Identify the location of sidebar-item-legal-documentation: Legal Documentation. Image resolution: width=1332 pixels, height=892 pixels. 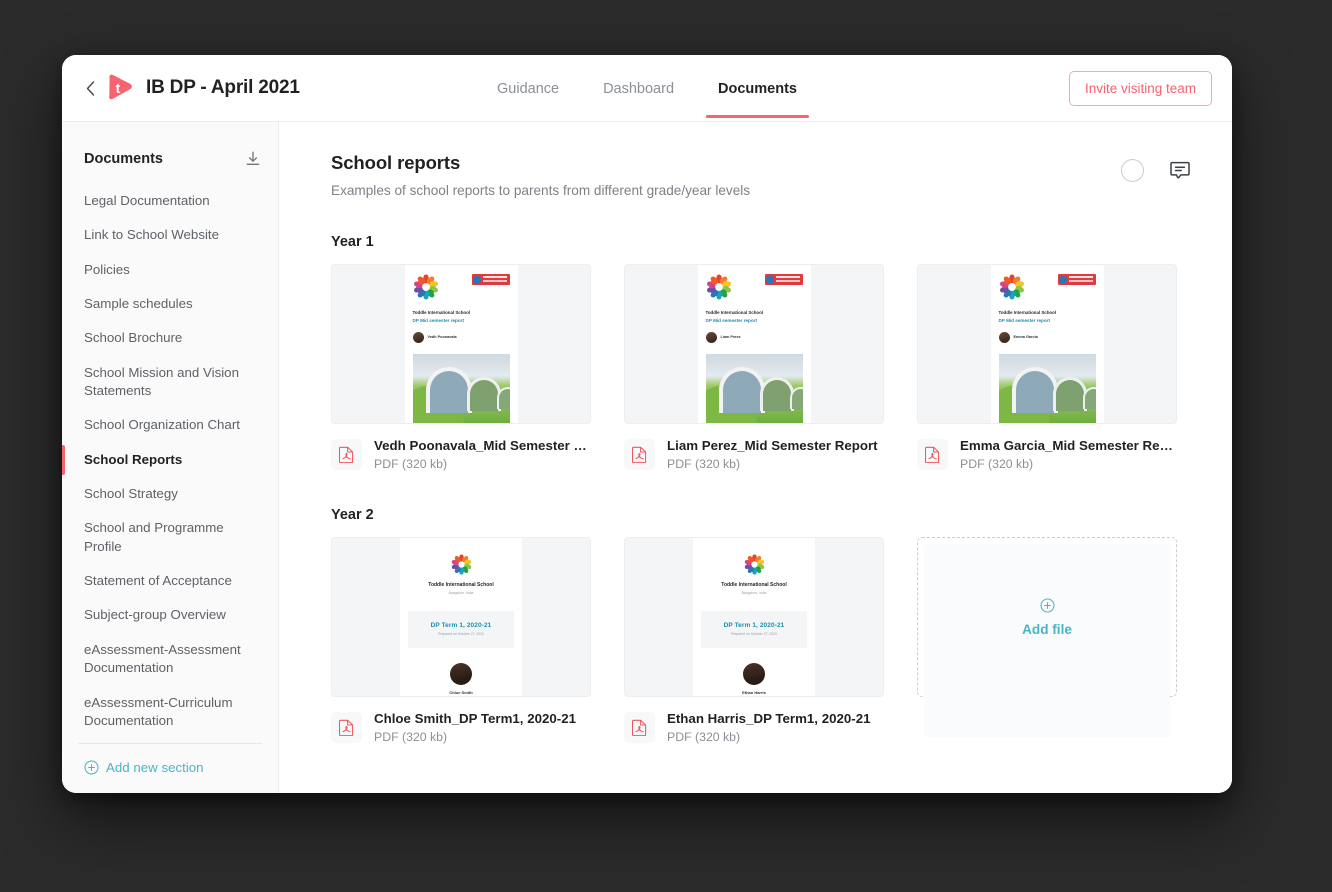
(170, 201).